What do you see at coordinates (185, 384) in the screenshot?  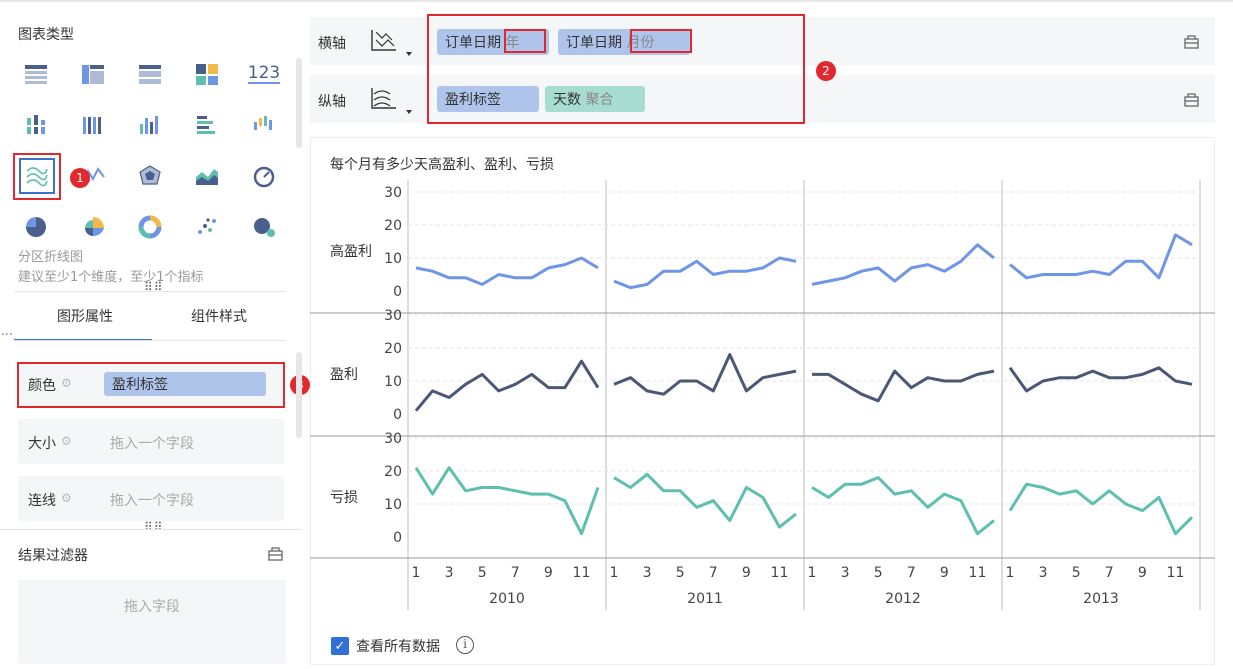 I see `color-field-pill: 盈利标签` at bounding box center [185, 384].